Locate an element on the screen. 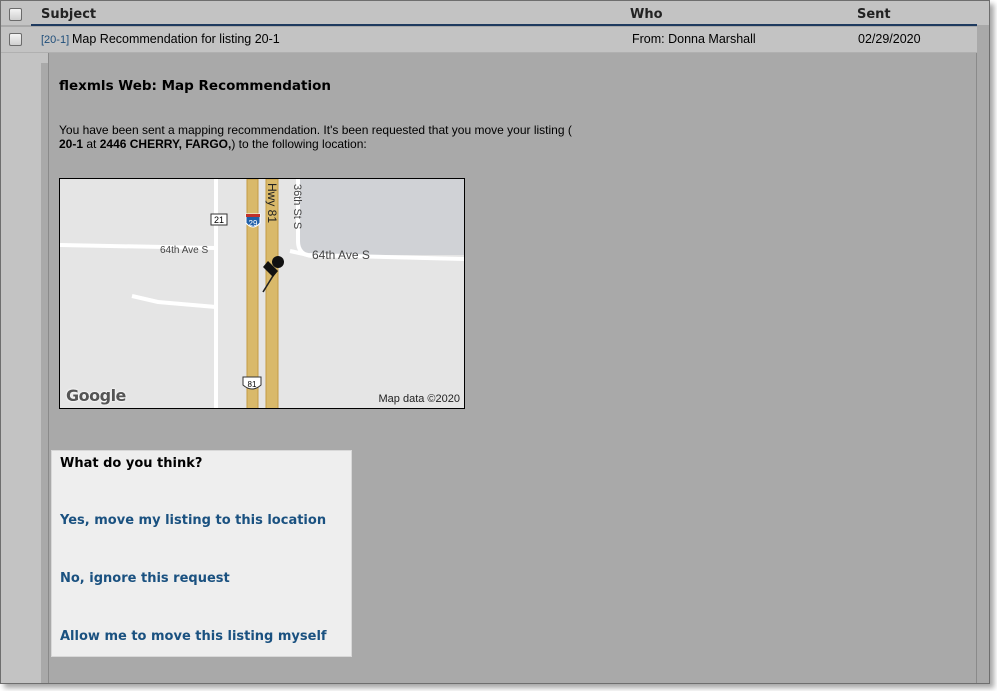  select-all-checkbox is located at coordinates (15, 14).